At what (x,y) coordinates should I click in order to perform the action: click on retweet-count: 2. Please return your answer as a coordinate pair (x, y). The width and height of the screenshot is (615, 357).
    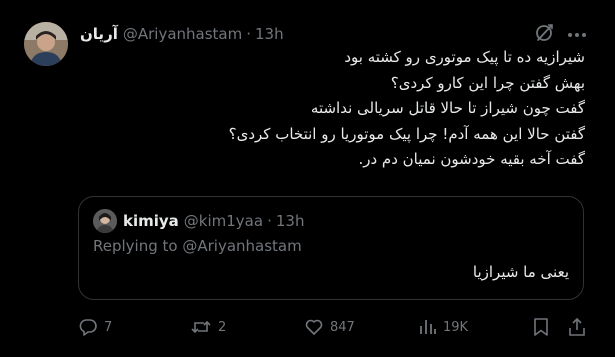
    Looking at the image, I should click on (222, 327).